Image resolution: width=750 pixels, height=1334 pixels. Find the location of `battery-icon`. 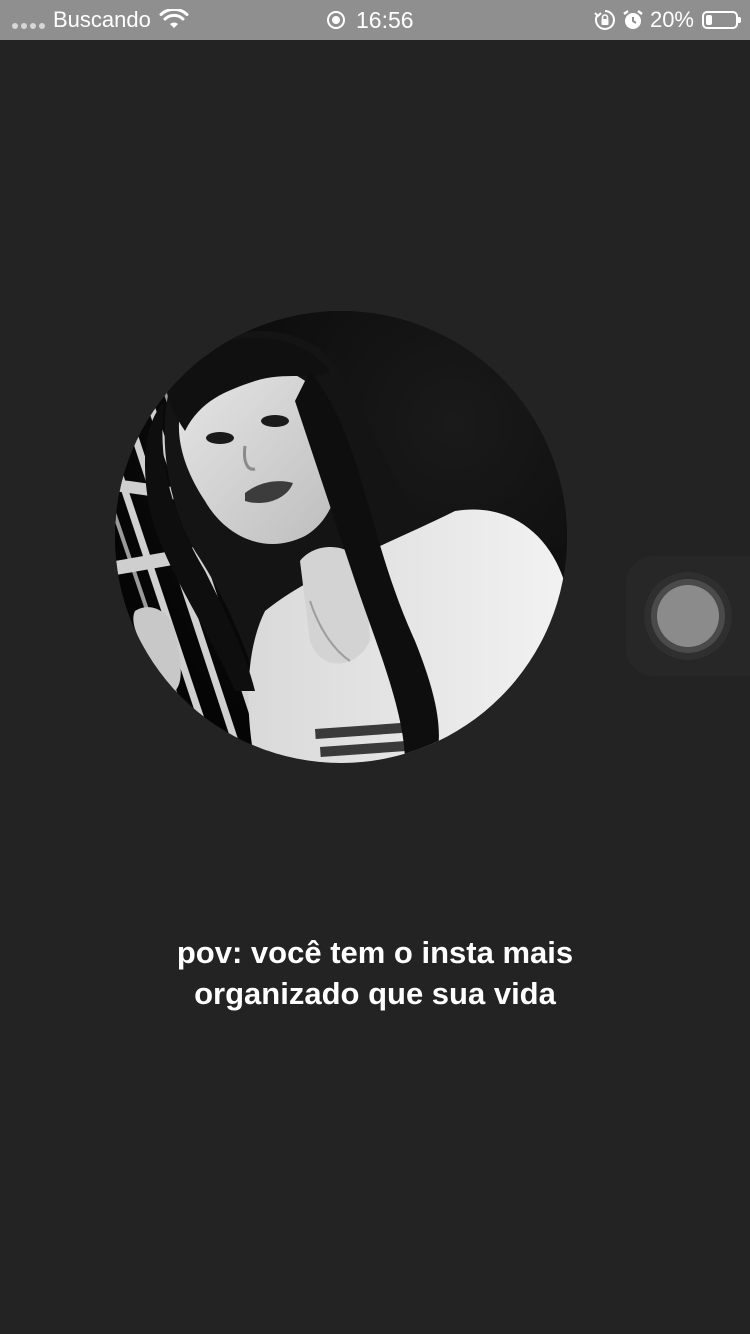

battery-icon is located at coordinates (721, 20).